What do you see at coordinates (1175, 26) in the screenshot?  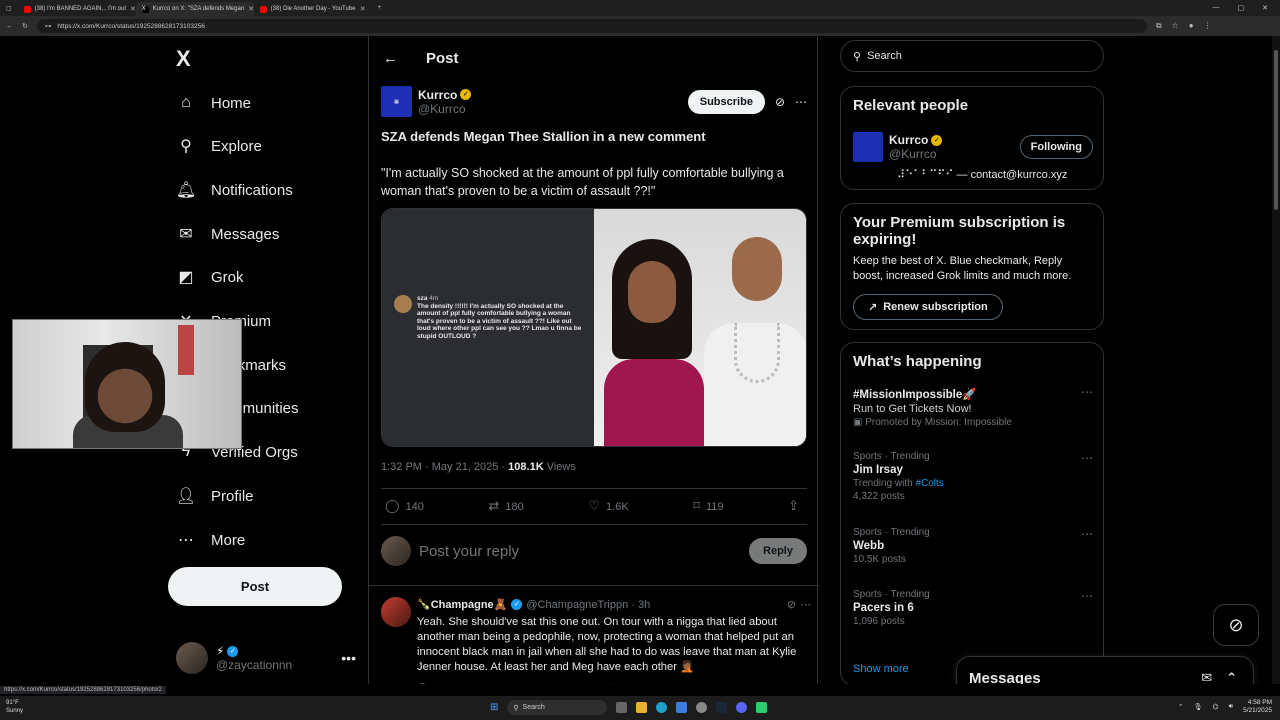 I see `bookmark-star-icon: ☆` at bounding box center [1175, 26].